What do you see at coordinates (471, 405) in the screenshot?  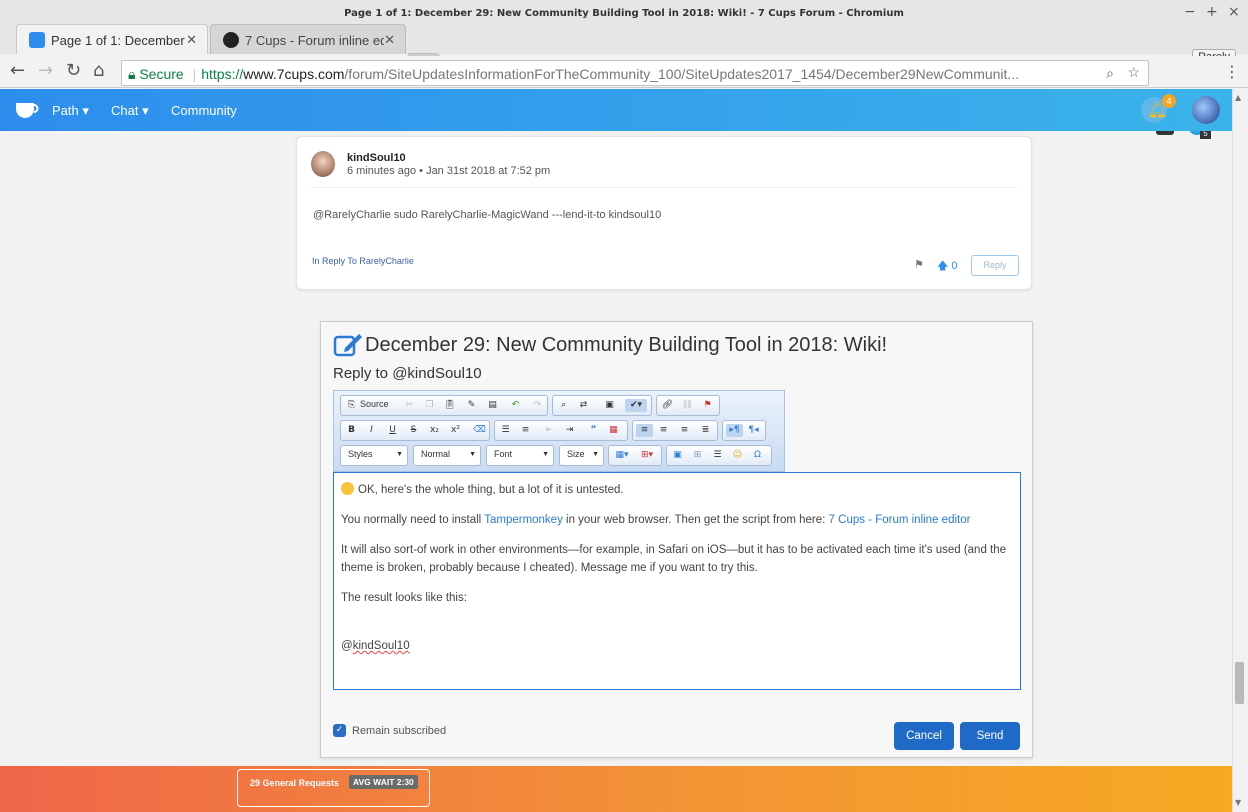 I see `paste-text-icon: ✎` at bounding box center [471, 405].